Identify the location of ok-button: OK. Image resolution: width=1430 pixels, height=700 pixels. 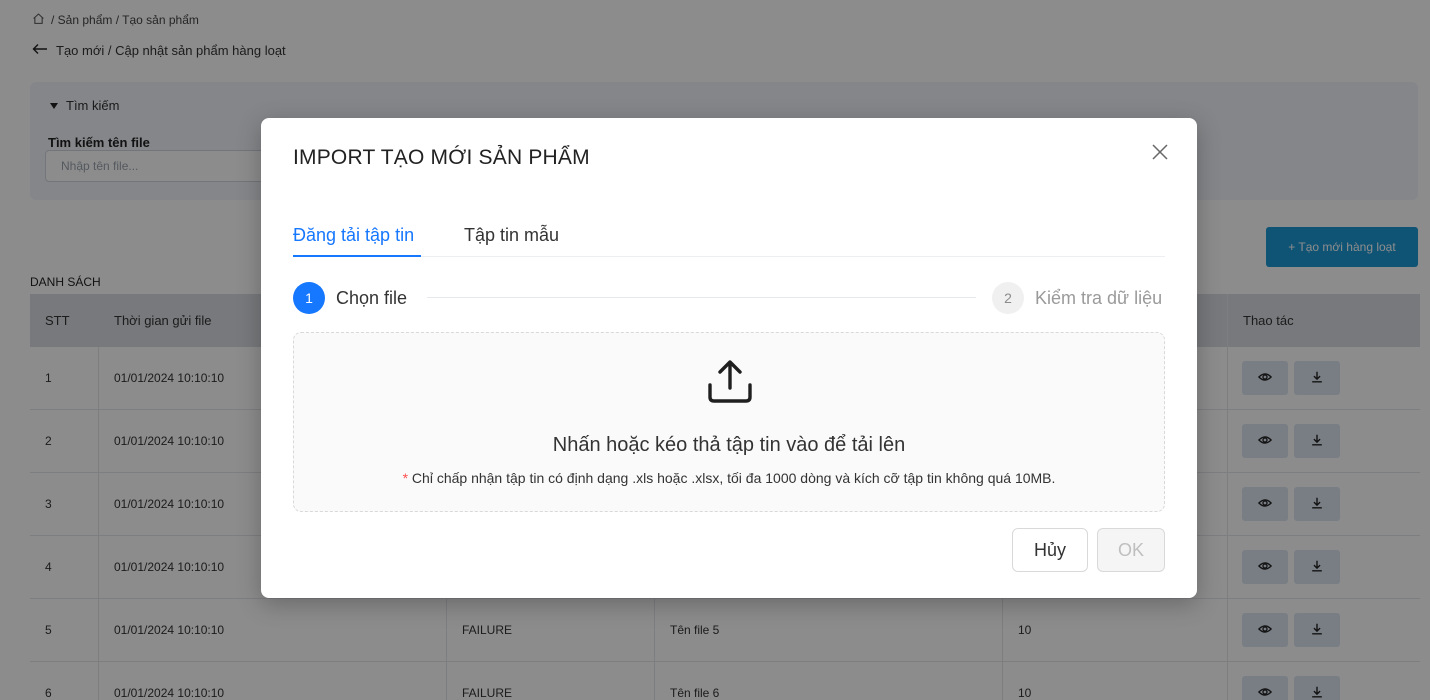
(1131, 550).